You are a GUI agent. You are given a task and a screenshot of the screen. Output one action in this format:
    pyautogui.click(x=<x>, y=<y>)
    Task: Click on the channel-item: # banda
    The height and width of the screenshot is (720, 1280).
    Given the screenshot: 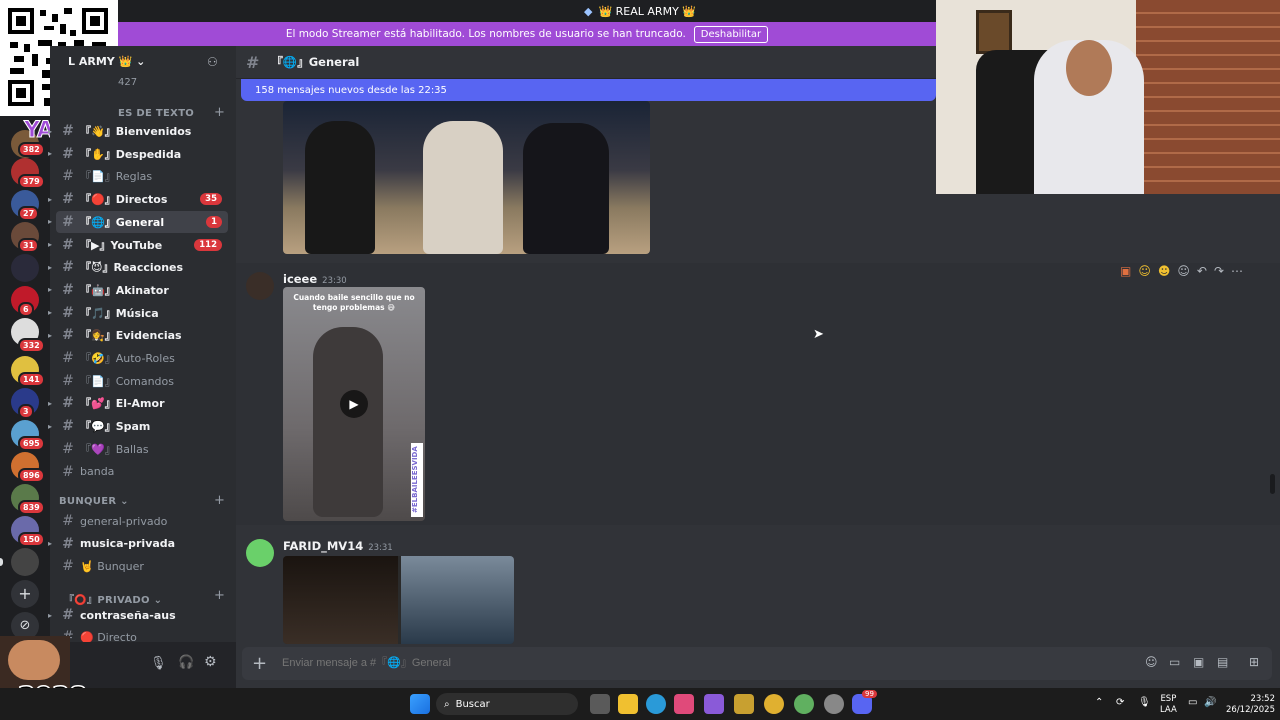 What is the action you would take?
    pyautogui.click(x=142, y=472)
    